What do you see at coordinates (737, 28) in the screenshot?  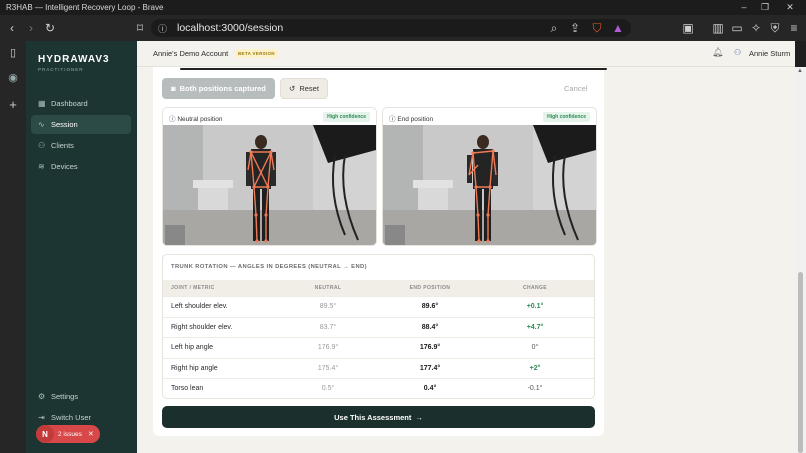 I see `wallet-icon: ▭` at bounding box center [737, 28].